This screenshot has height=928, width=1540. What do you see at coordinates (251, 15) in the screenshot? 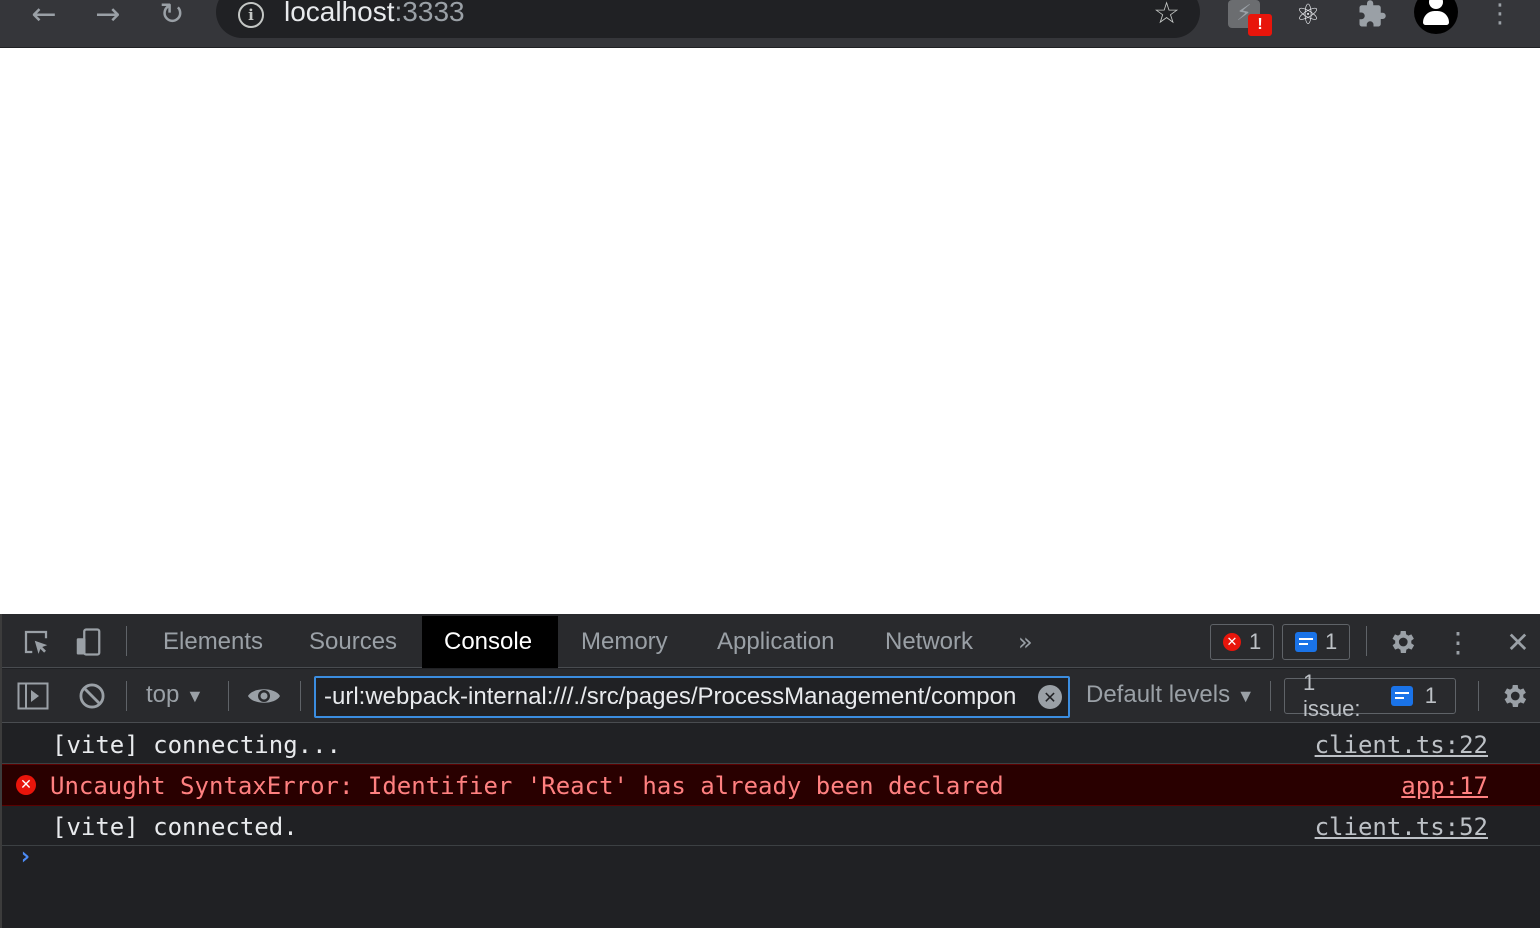
I see `site-info-icon: i` at bounding box center [251, 15].